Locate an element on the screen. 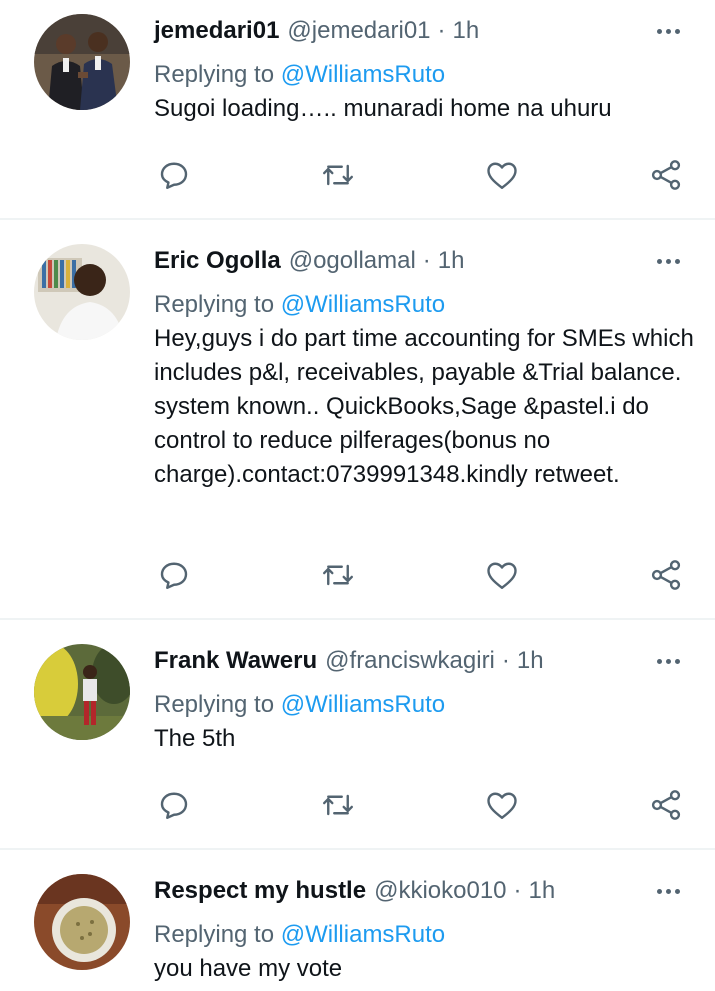 This screenshot has height=991, width=715. tweet-text: Sugoi loading….. munaradi home na uhuru is located at coordinates (383, 108).